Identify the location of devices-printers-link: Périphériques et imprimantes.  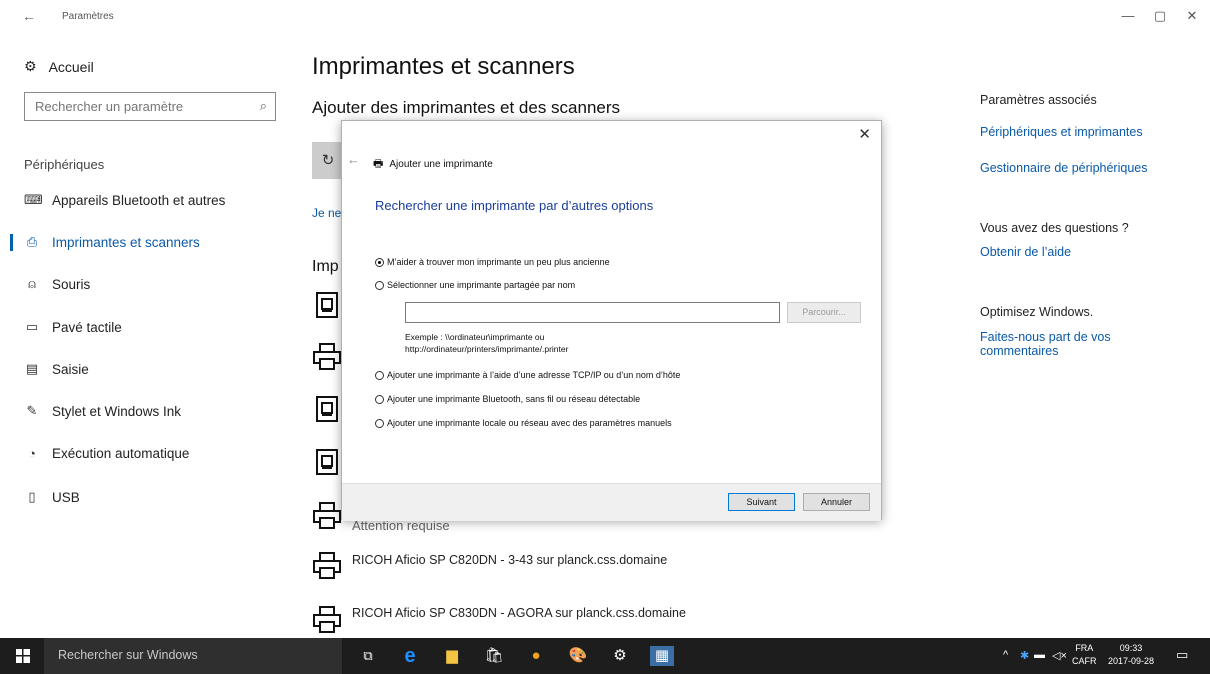
(1061, 132).